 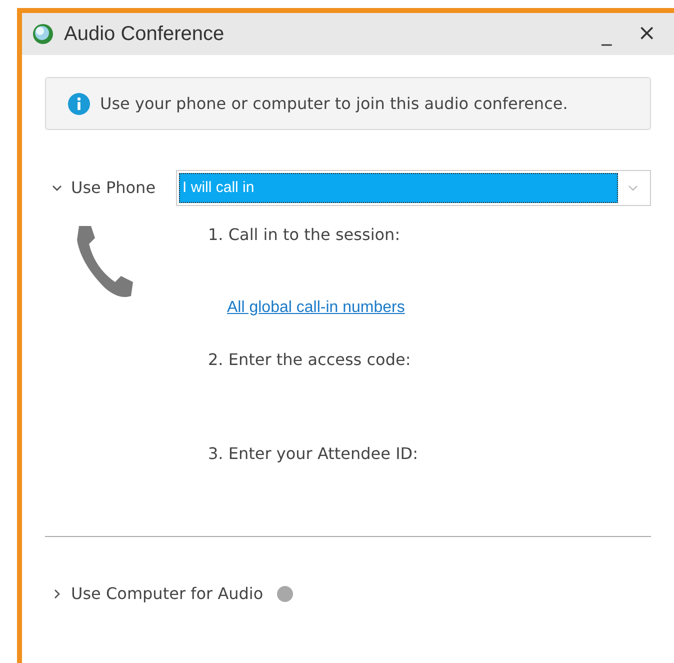 I want to click on help-icon, so click(x=285, y=594).